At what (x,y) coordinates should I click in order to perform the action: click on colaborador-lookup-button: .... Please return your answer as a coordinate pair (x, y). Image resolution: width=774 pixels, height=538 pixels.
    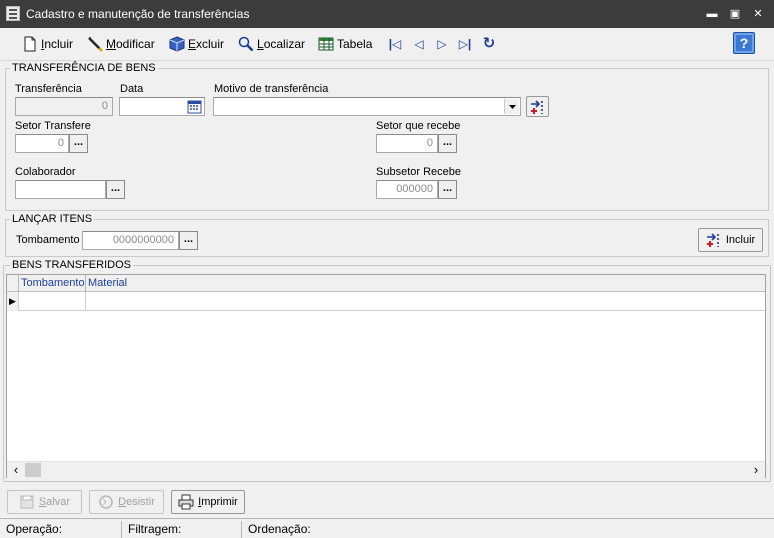
    Looking at the image, I should click on (115, 189).